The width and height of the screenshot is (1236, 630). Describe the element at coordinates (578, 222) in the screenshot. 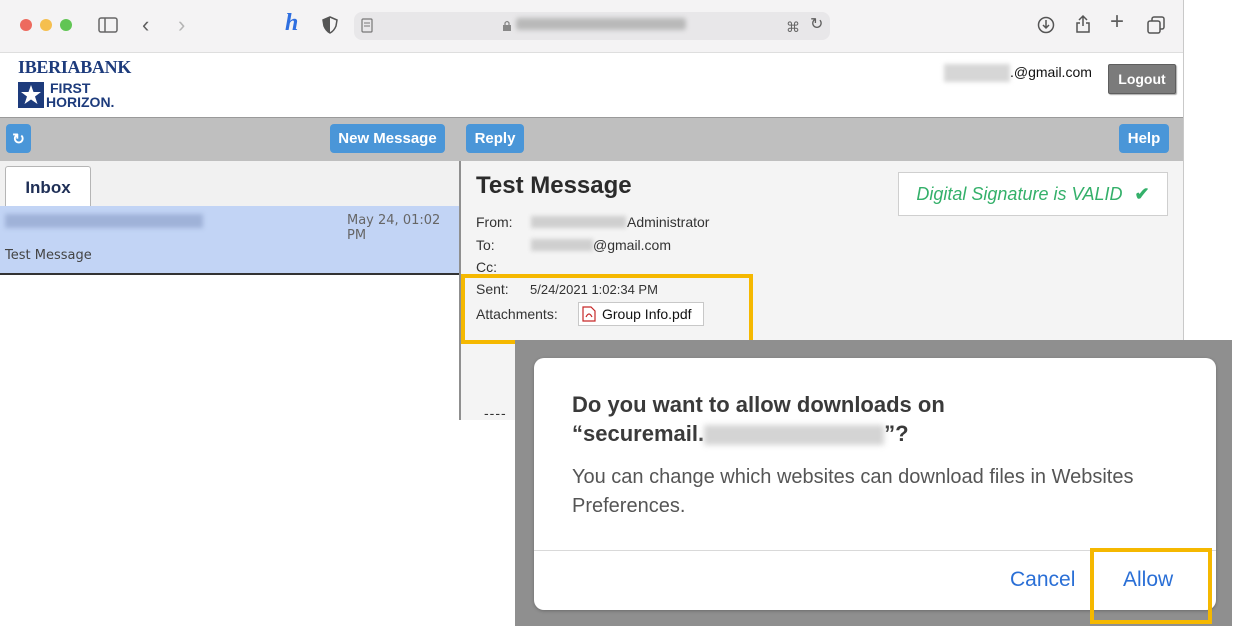

I see `from-name-redacted` at that location.